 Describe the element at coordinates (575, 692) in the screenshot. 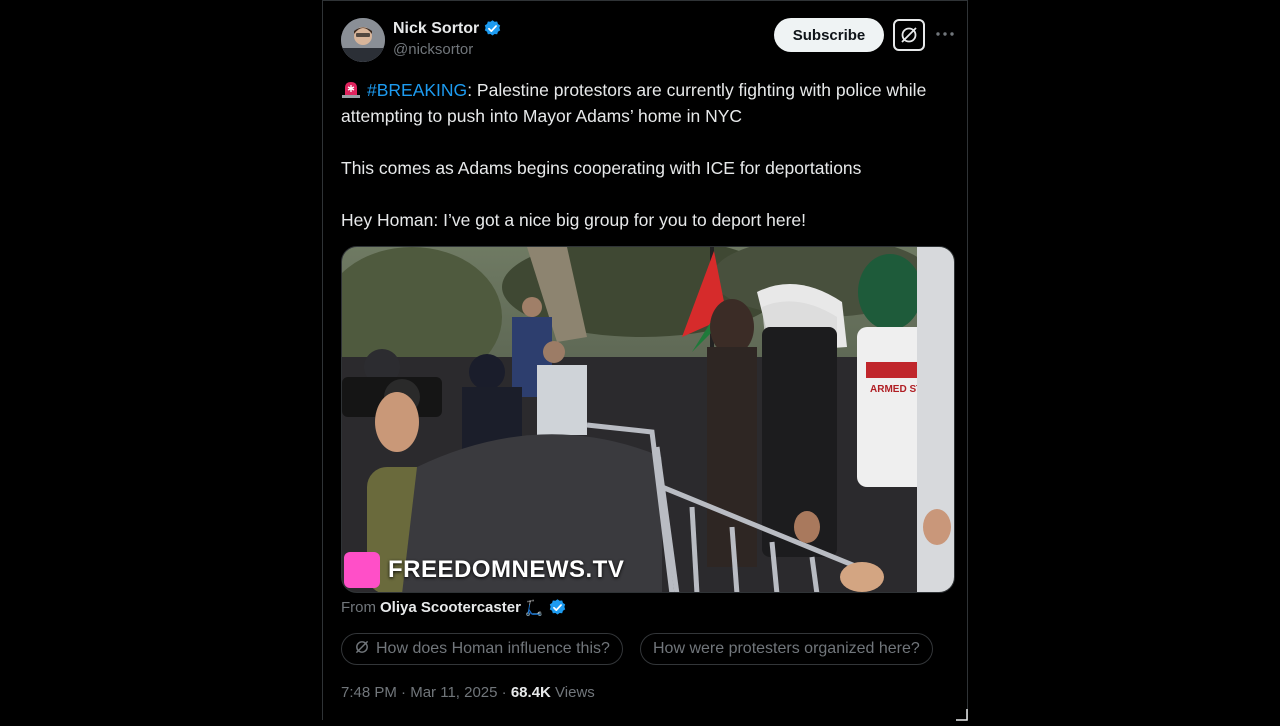

I see `views-label: Views` at that location.